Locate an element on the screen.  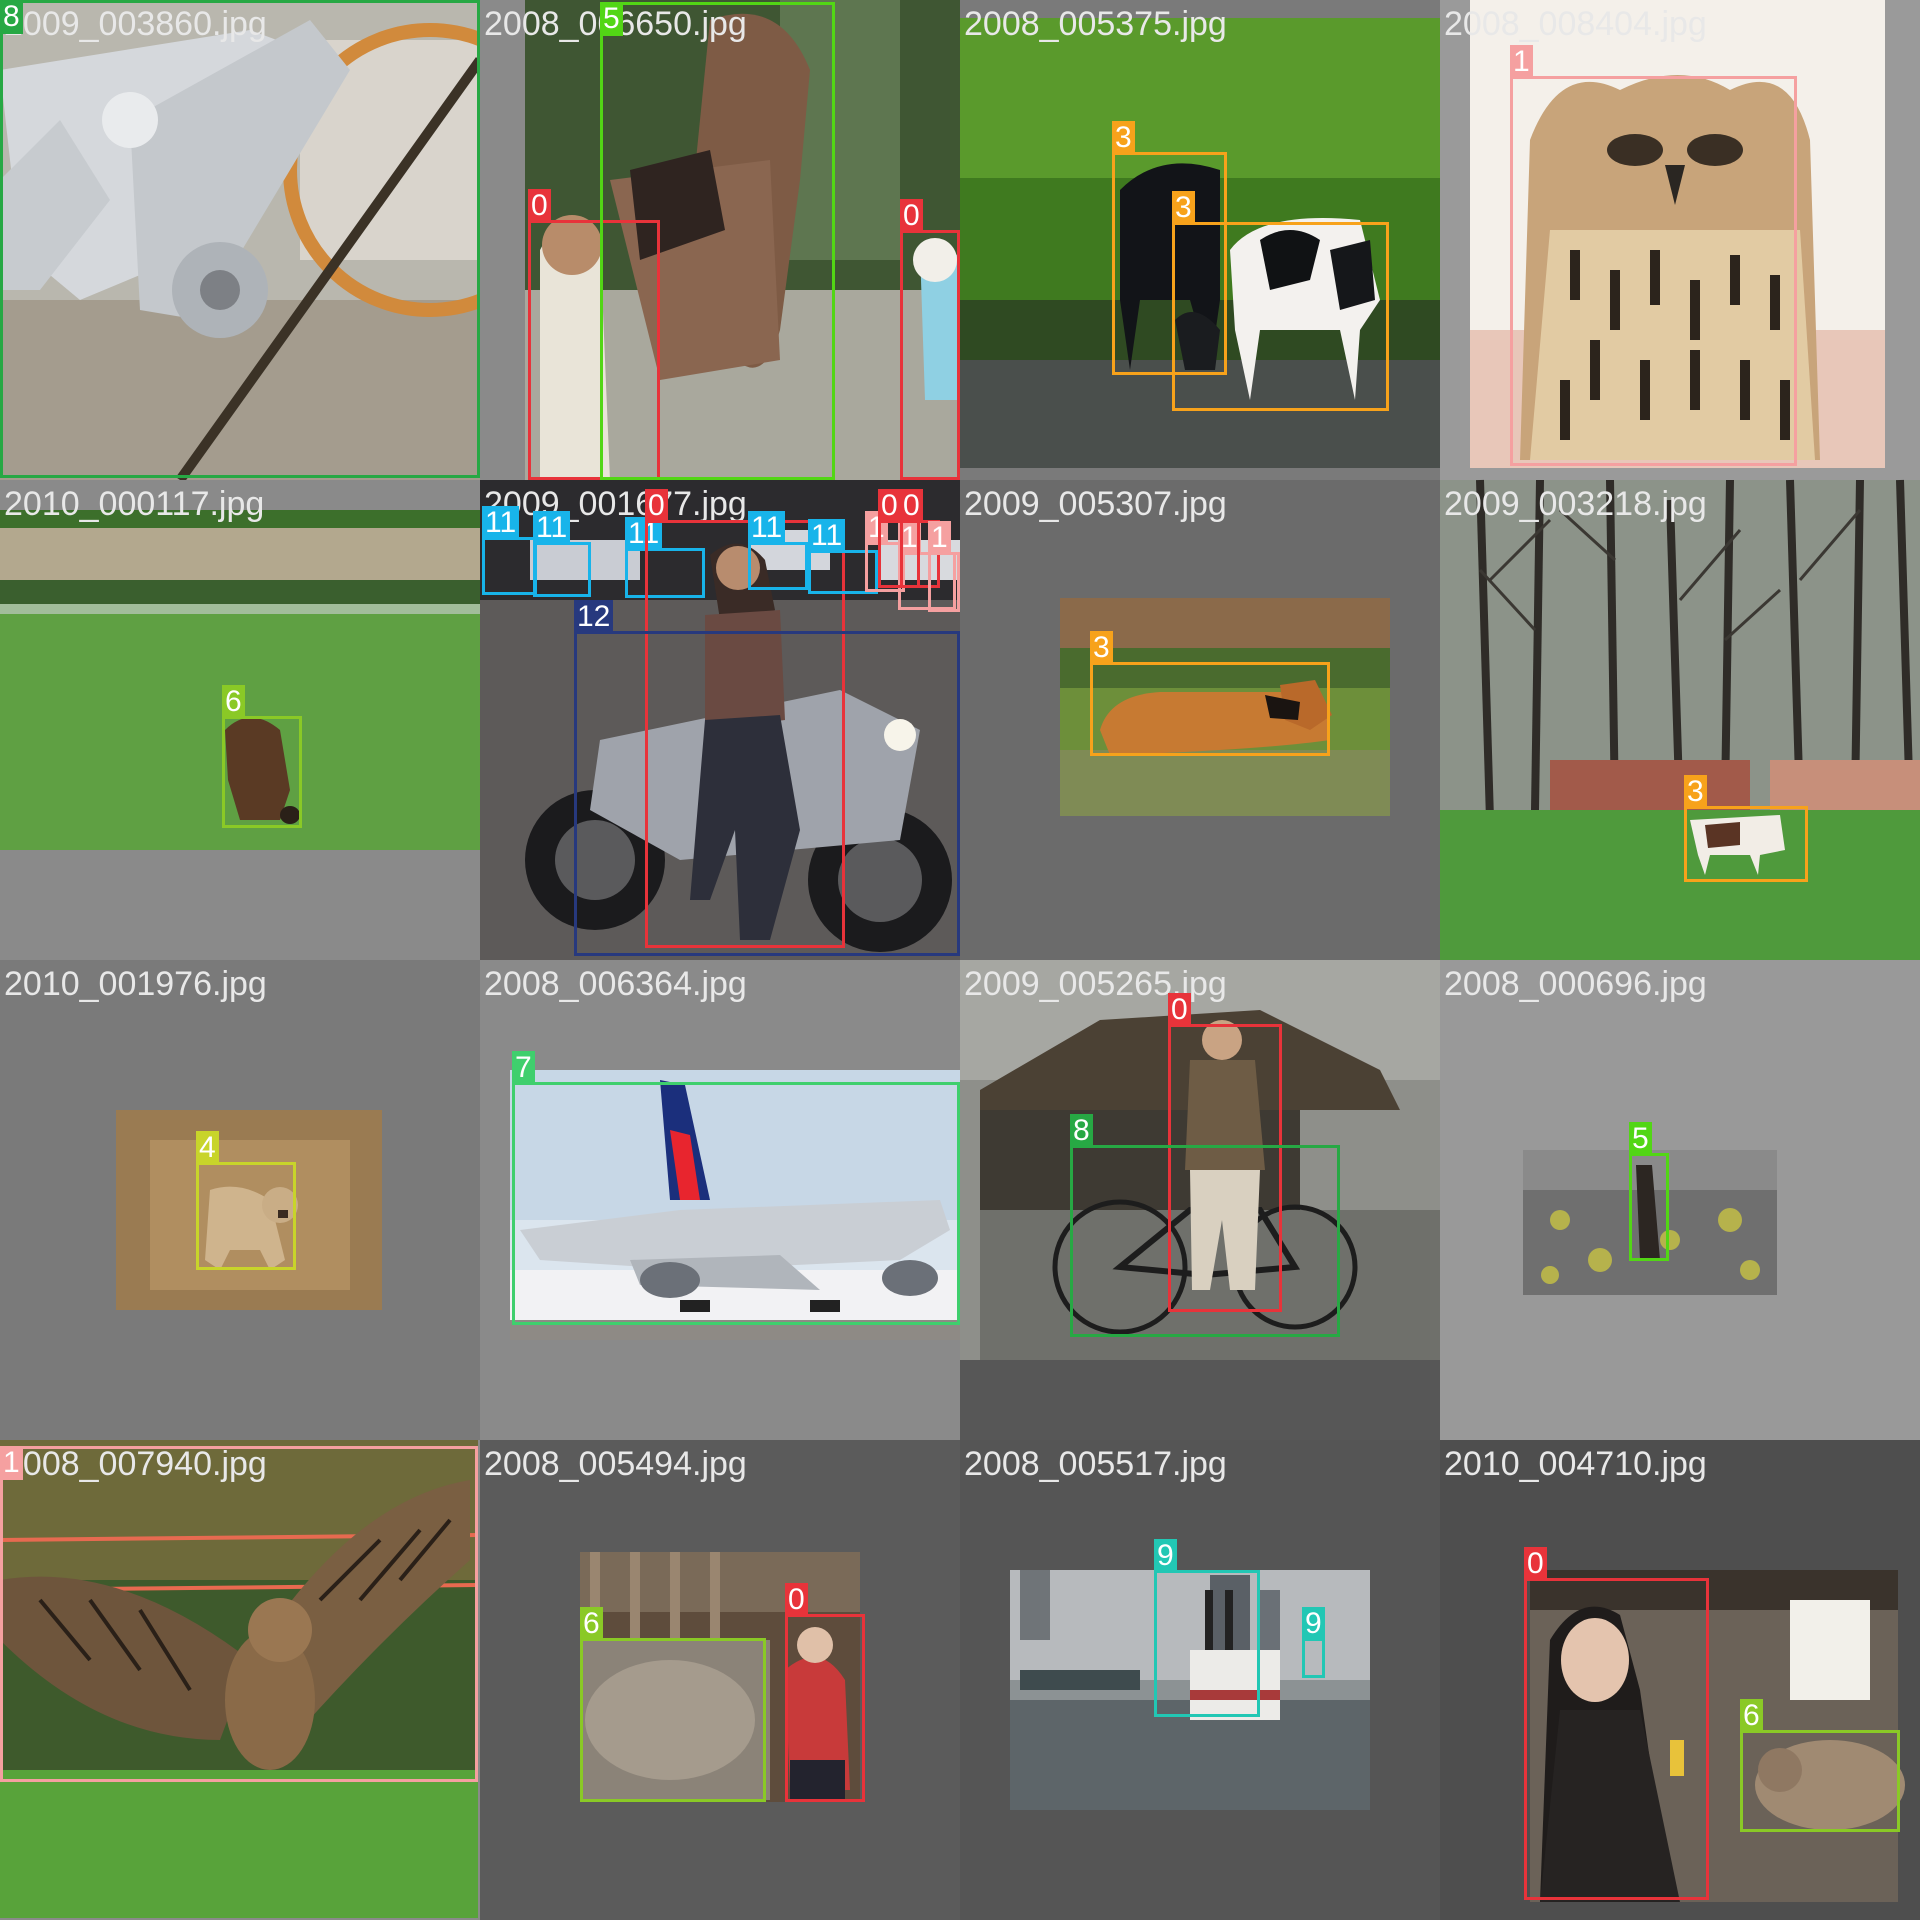
mosaic-tile: 2009_001677.jpg 11 11 11 0 11 11 1 1 0 0 1 12 is located at coordinates (720, 720).